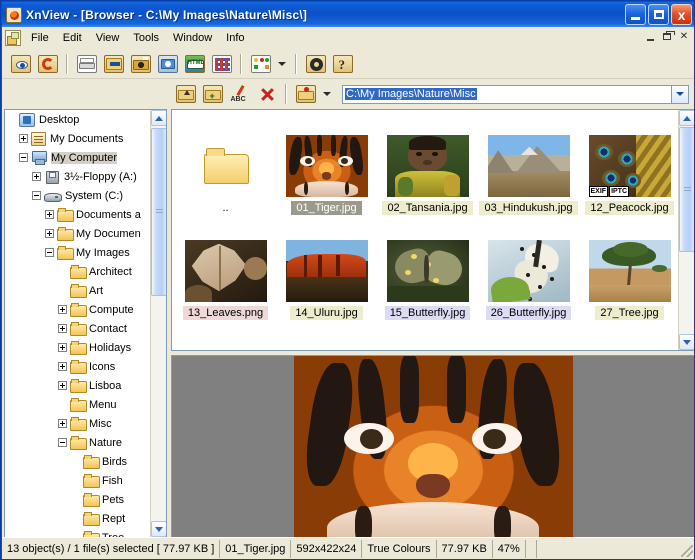 The image size is (695, 560). What do you see at coordinates (629, 313) in the screenshot?
I see `thumbnail-label: 27_Tree.jpg` at bounding box center [629, 313].